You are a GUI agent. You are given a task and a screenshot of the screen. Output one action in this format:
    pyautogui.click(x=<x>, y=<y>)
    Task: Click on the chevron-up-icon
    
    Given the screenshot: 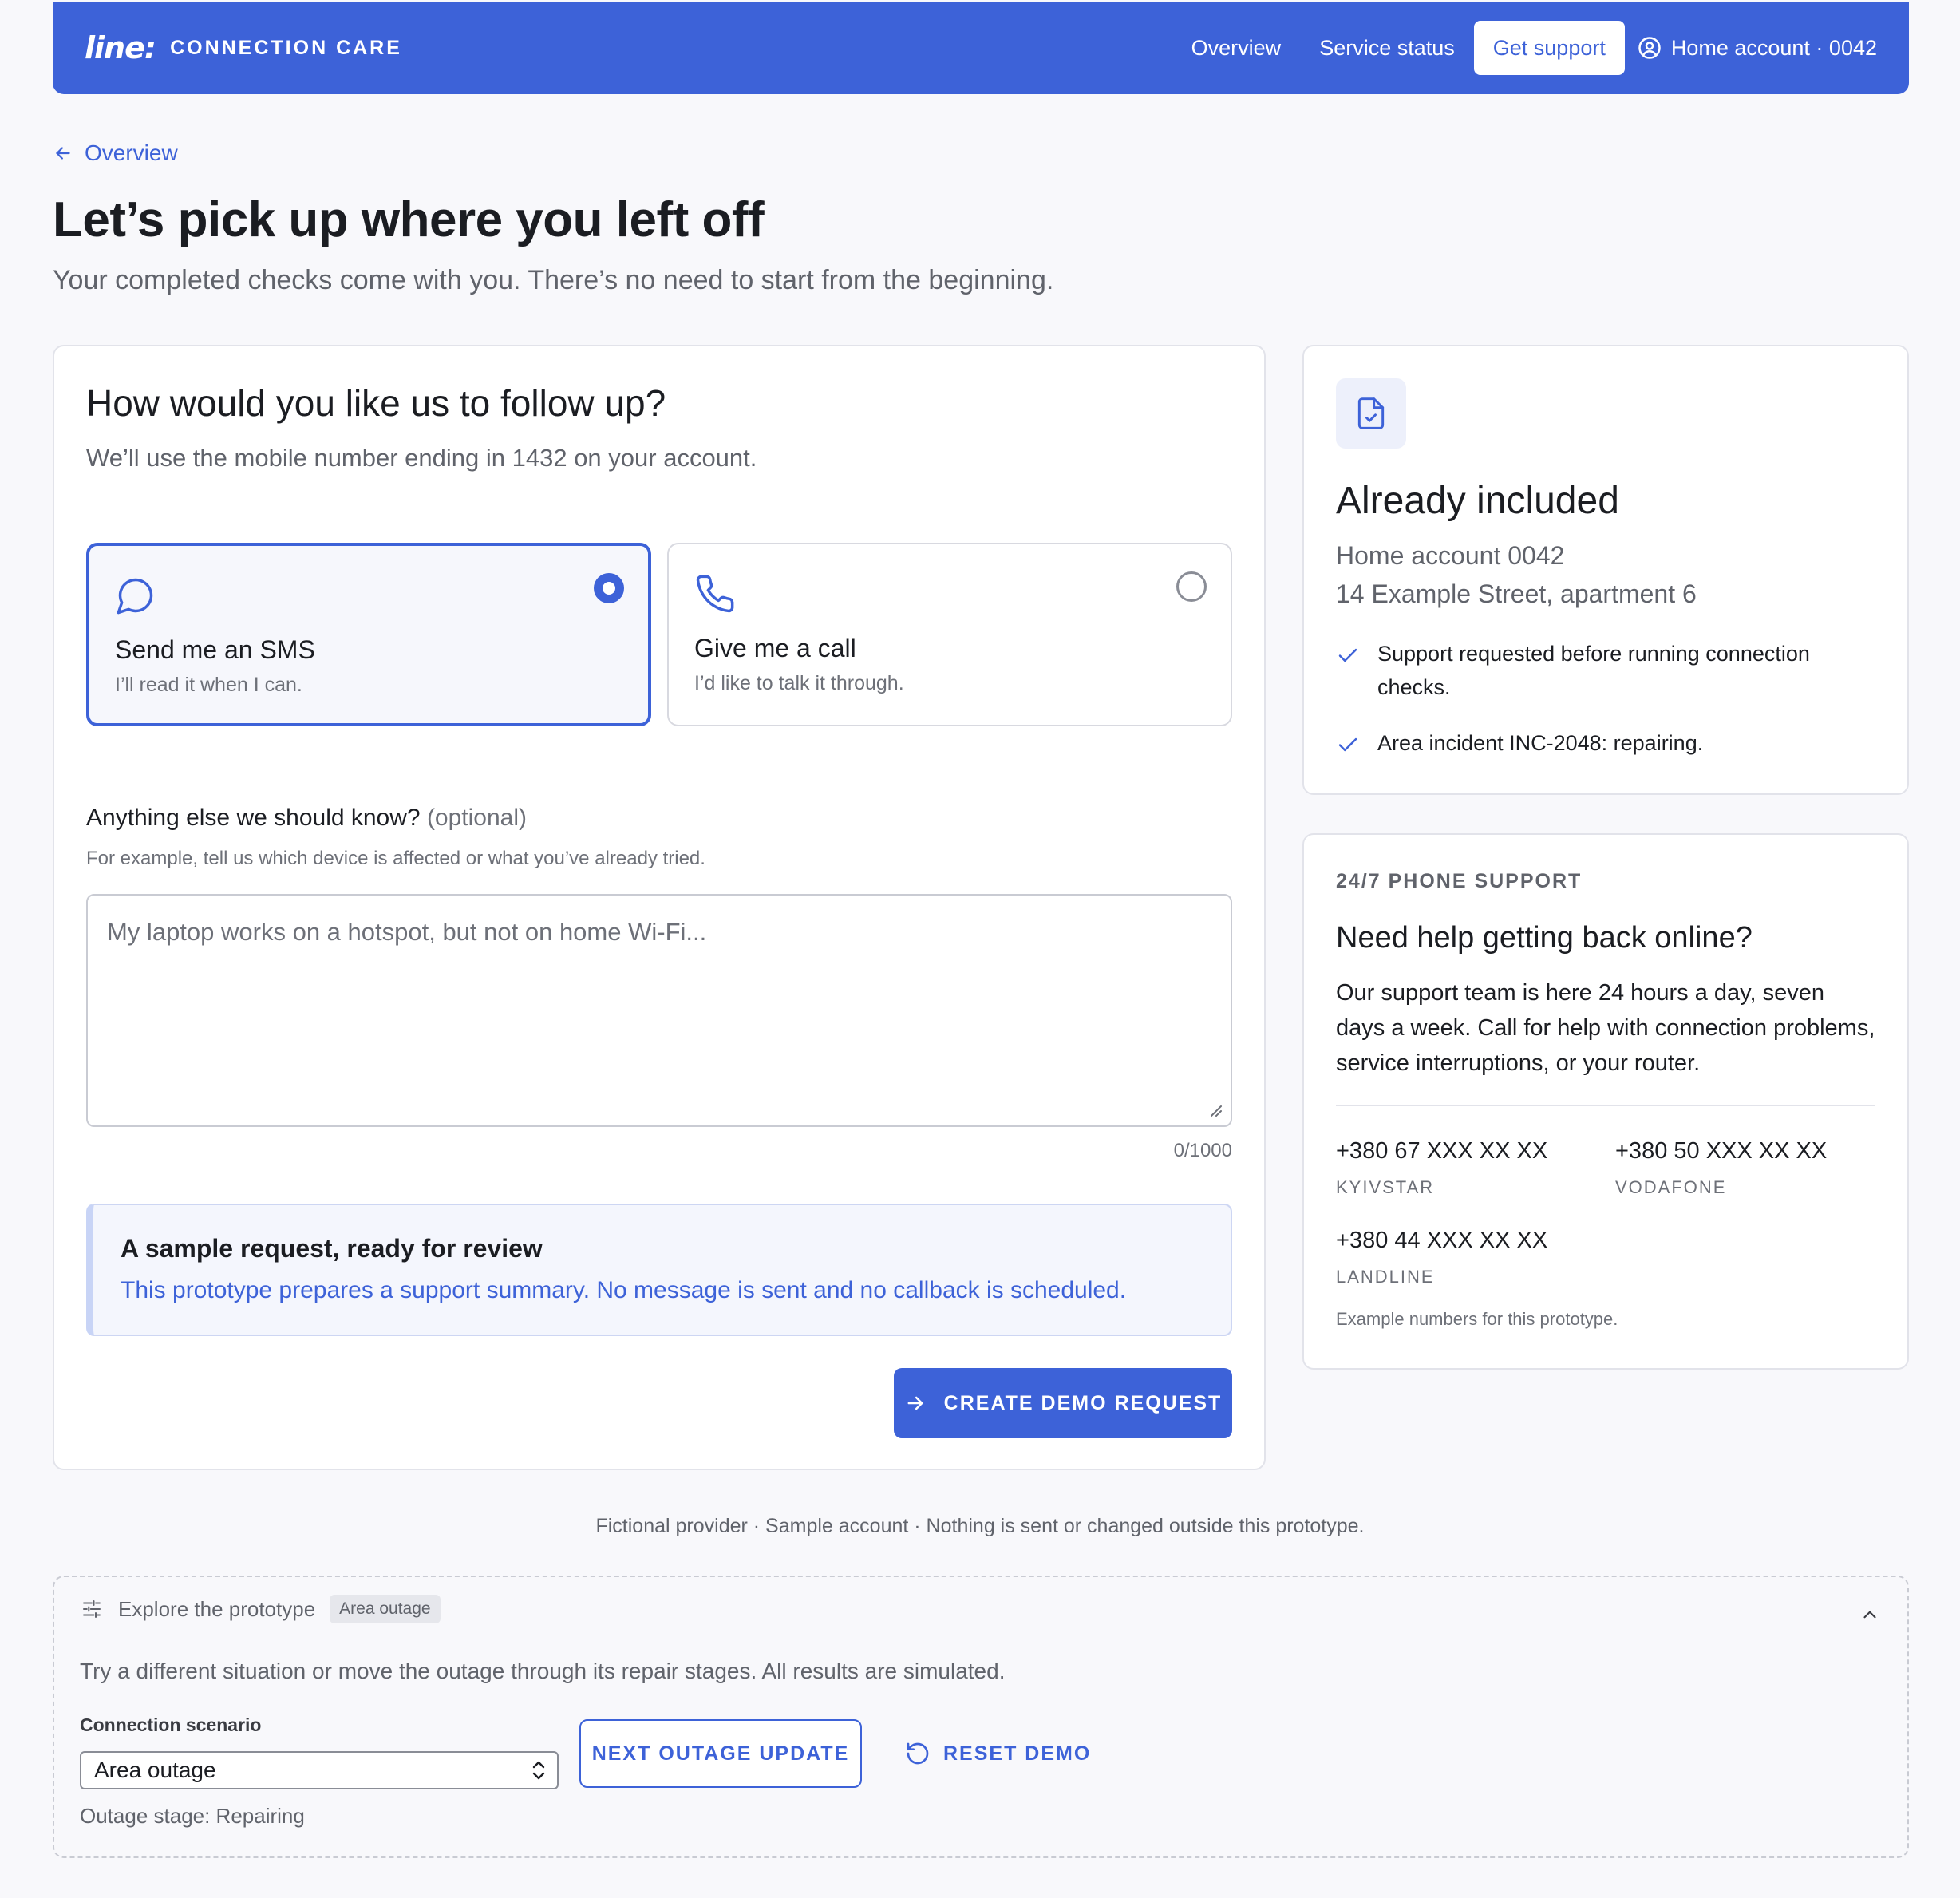 What is the action you would take?
    pyautogui.click(x=1869, y=1615)
    